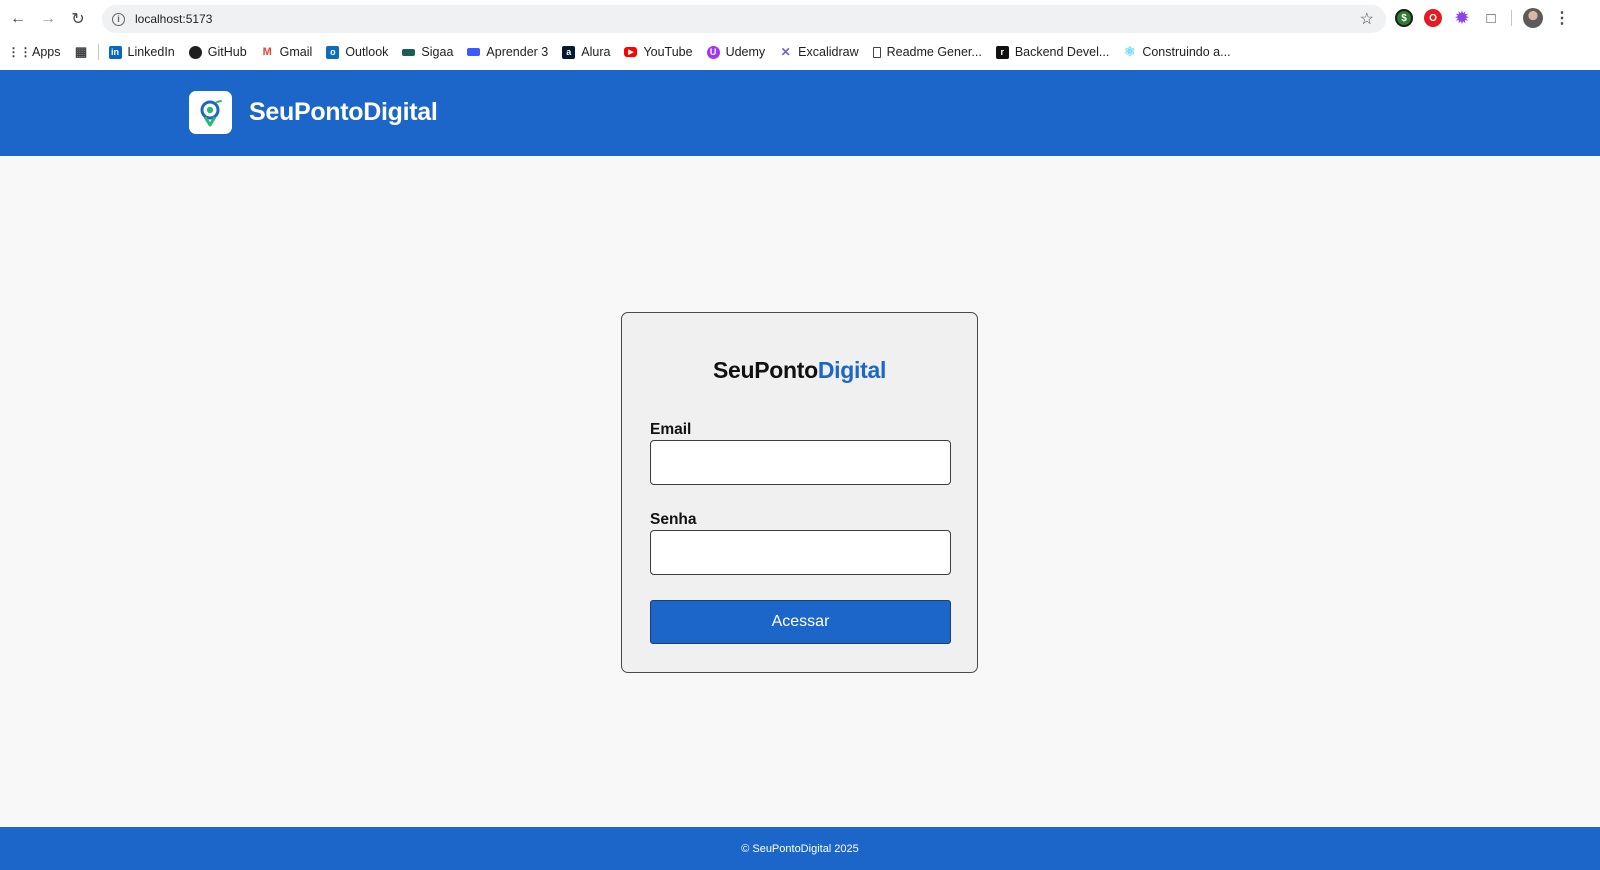 This screenshot has height=870, width=1600. Describe the element at coordinates (673, 519) in the screenshot. I see `password-label: Senha` at that location.